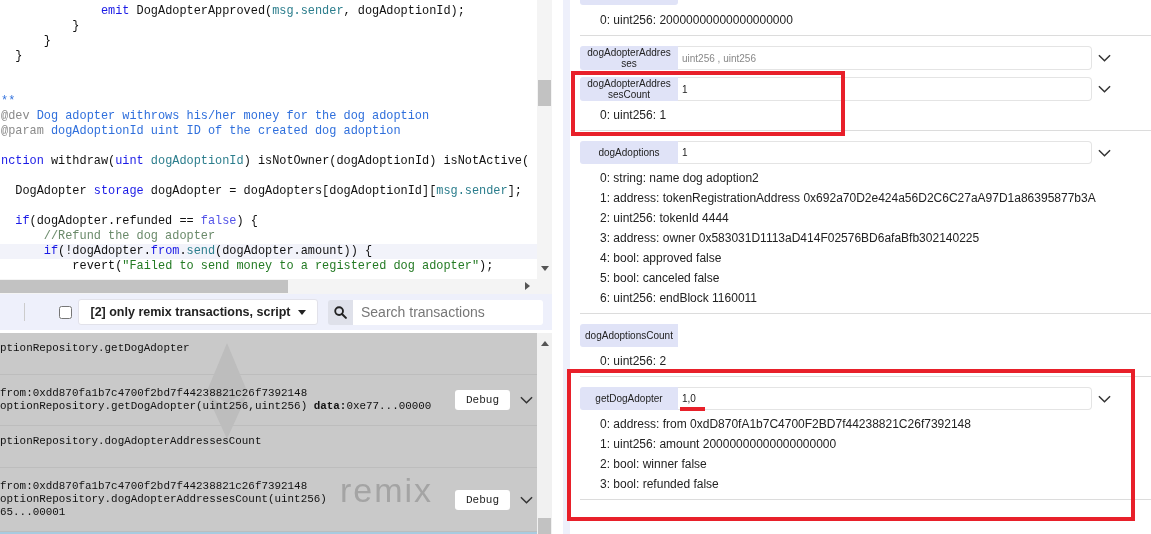 The width and height of the screenshot is (1151, 534). Describe the element at coordinates (629, 398) in the screenshot. I see `function-button: getDogAdopter` at that location.